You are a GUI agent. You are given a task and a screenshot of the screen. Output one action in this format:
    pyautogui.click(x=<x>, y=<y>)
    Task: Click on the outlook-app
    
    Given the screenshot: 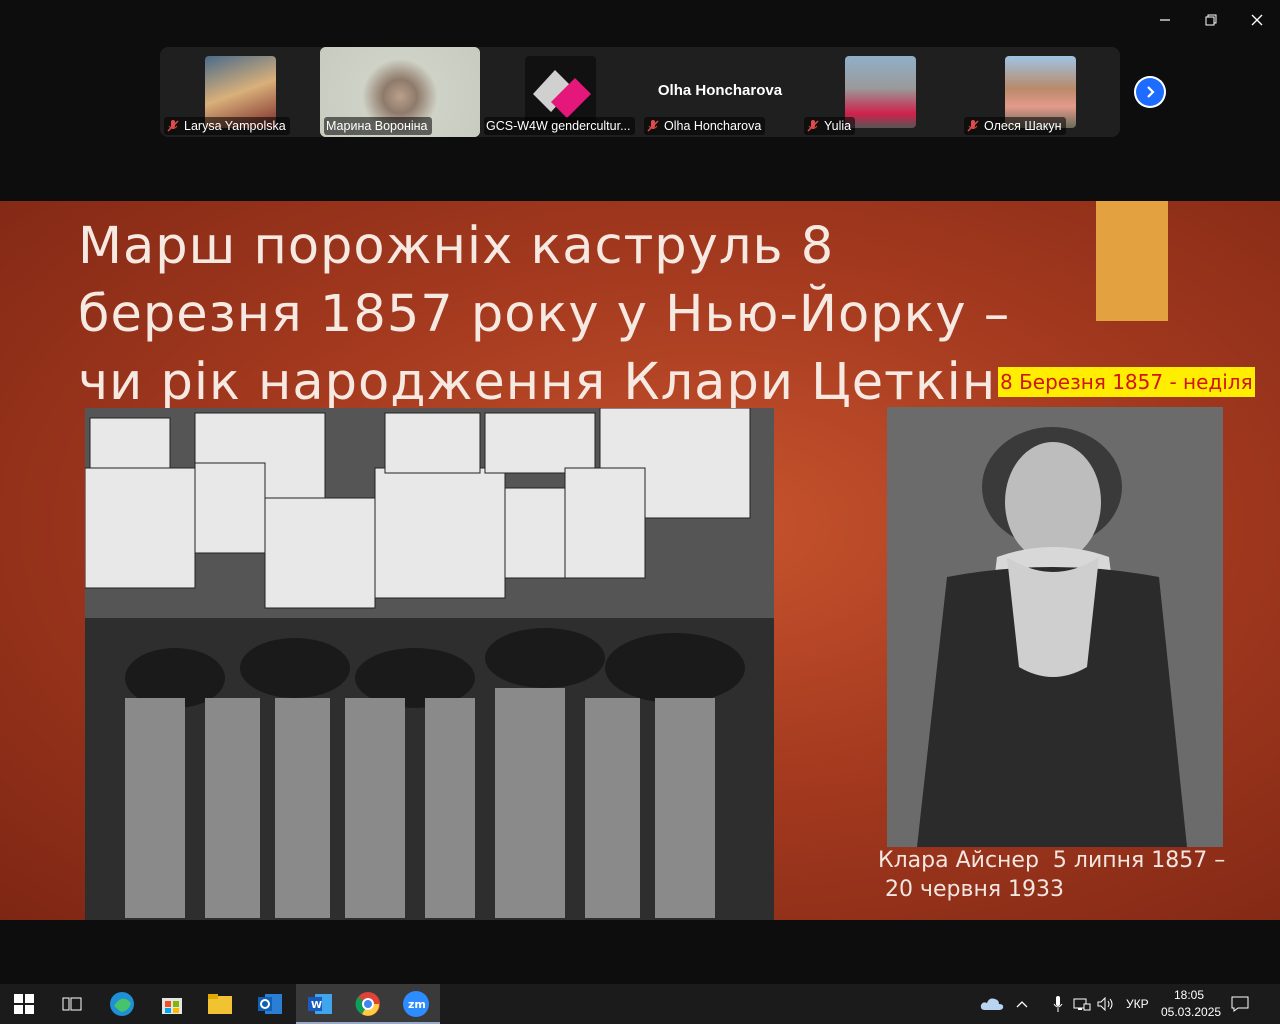 What is the action you would take?
    pyautogui.click(x=270, y=1004)
    